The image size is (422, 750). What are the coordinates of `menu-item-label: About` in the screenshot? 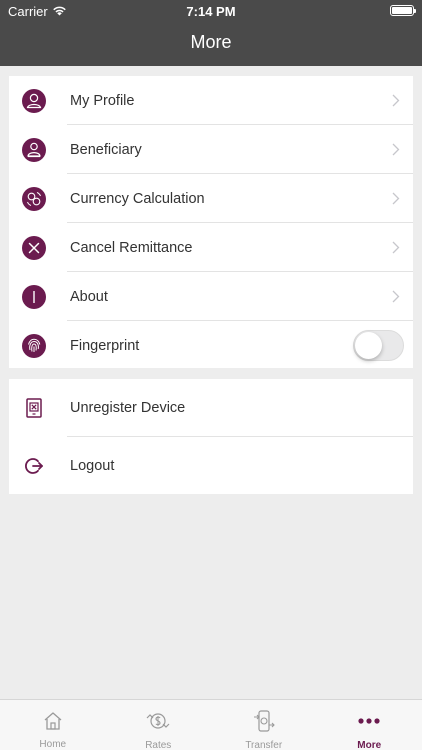 It's located at (89, 296).